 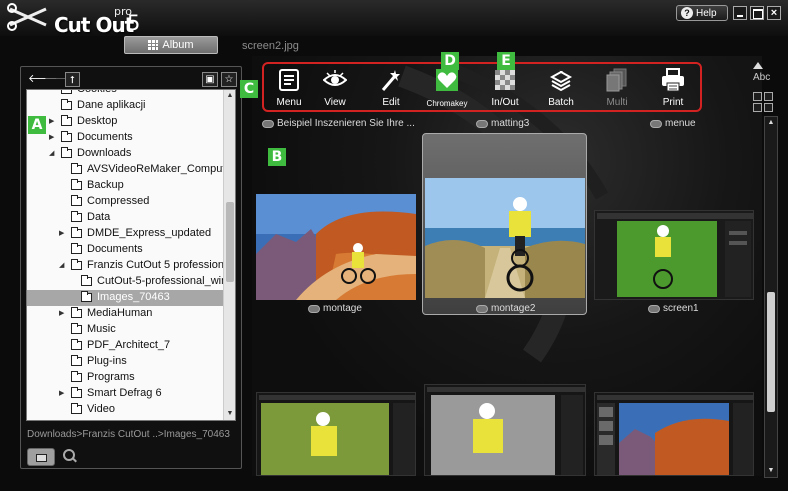 What do you see at coordinates (125, 186) in the screenshot?
I see `tree-item: Backup` at bounding box center [125, 186].